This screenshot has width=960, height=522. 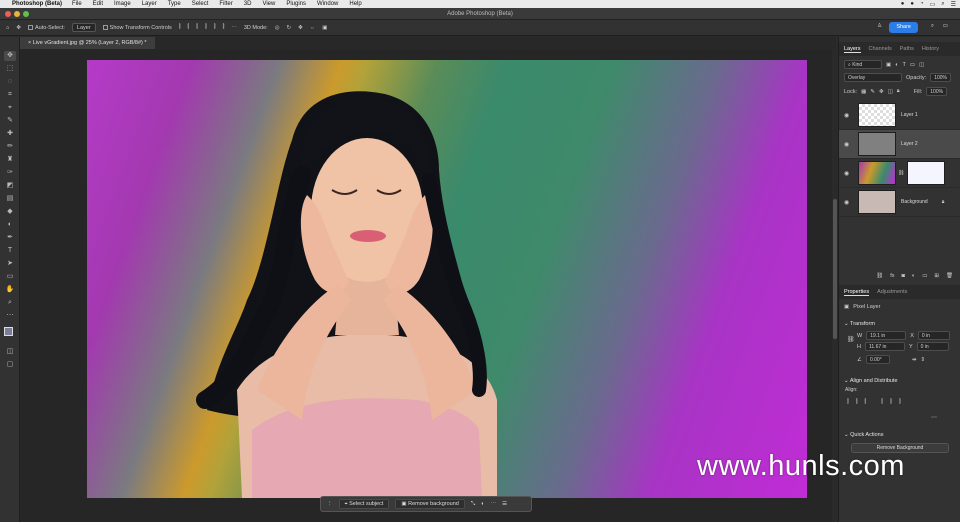 I want to click on shape-tool-icon: ▭, so click(x=10, y=277).